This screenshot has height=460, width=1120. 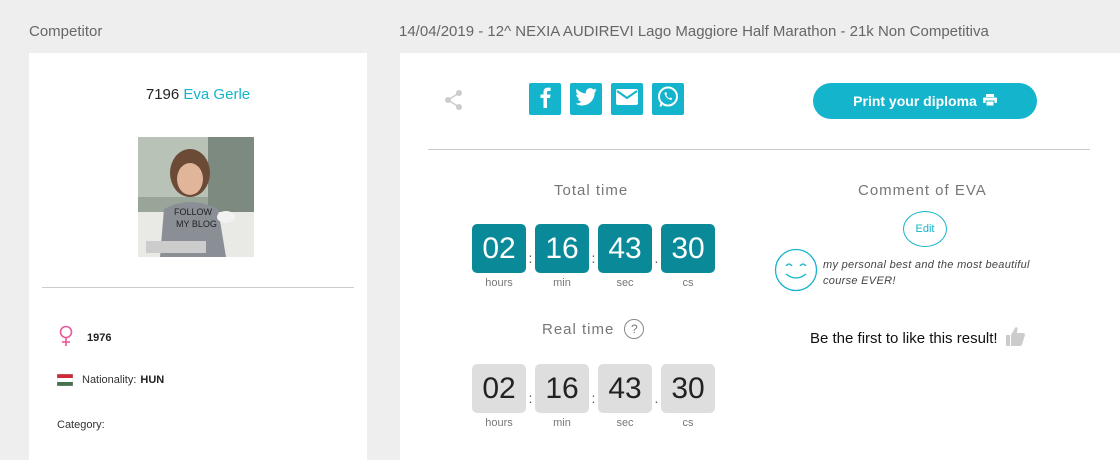 What do you see at coordinates (625, 248) in the screenshot?
I see `total-seconds: 43` at bounding box center [625, 248].